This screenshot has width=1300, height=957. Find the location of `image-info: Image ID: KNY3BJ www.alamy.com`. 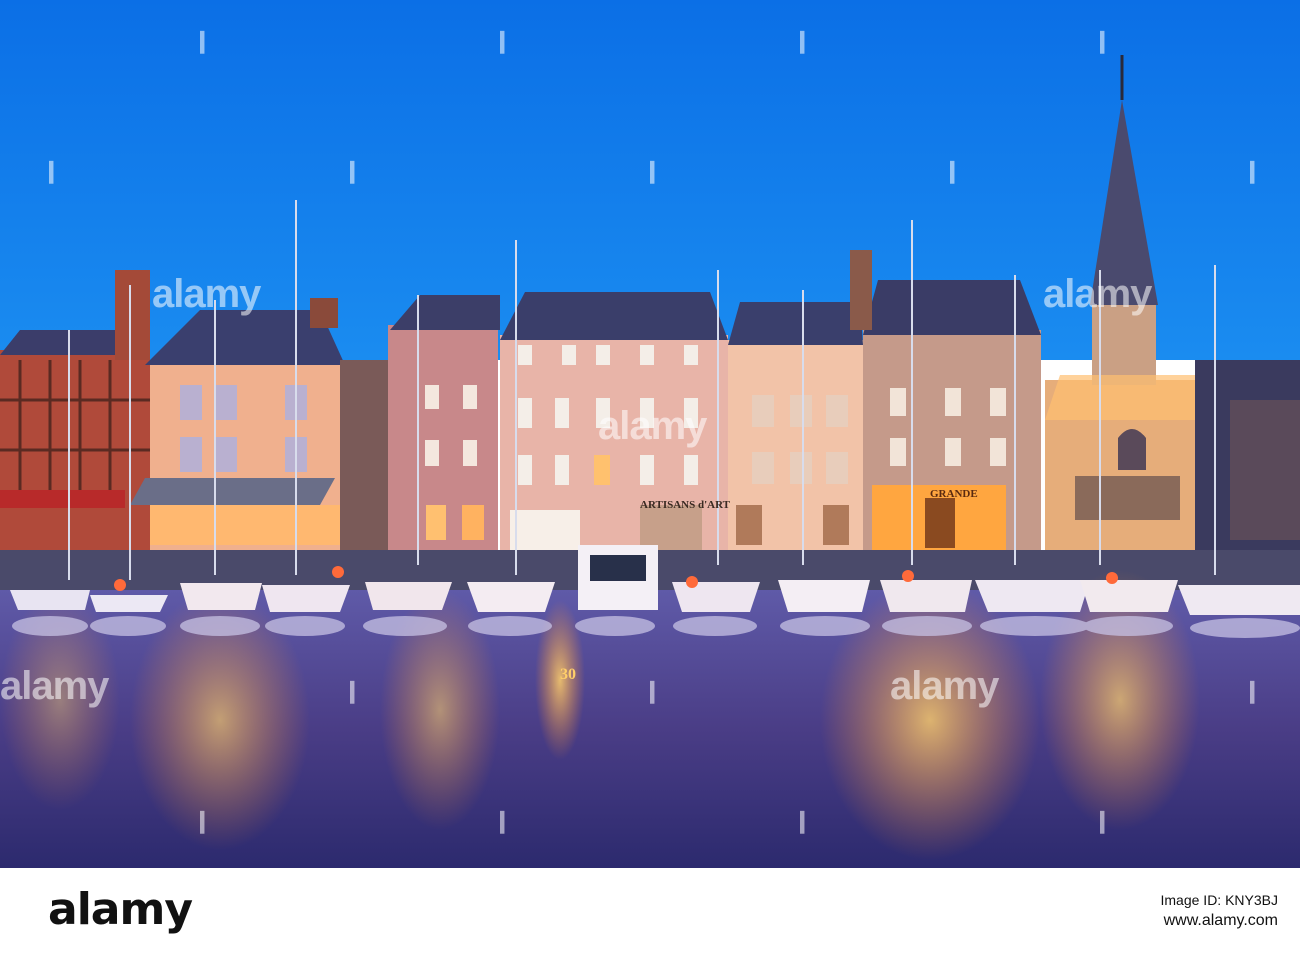

image-info: Image ID: KNY3BJ www.alamy.com is located at coordinates (1220, 911).